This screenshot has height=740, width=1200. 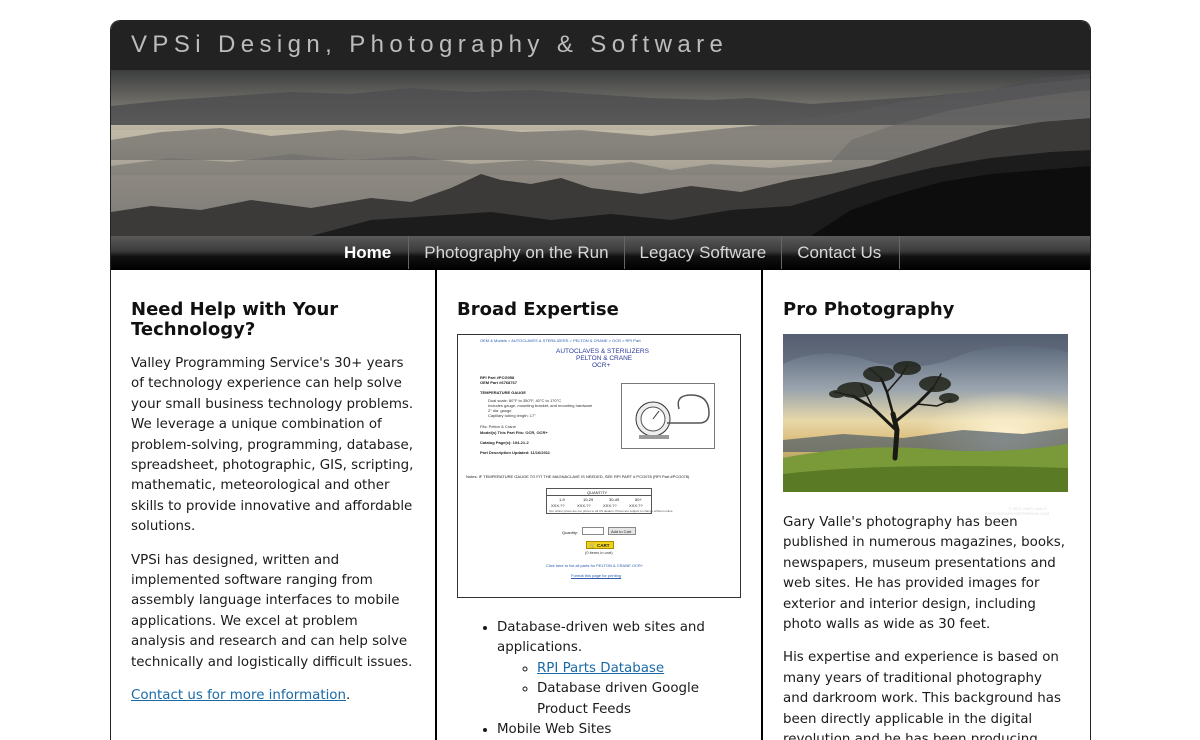 I want to click on qty-col: 1-9, so click(x=562, y=499).